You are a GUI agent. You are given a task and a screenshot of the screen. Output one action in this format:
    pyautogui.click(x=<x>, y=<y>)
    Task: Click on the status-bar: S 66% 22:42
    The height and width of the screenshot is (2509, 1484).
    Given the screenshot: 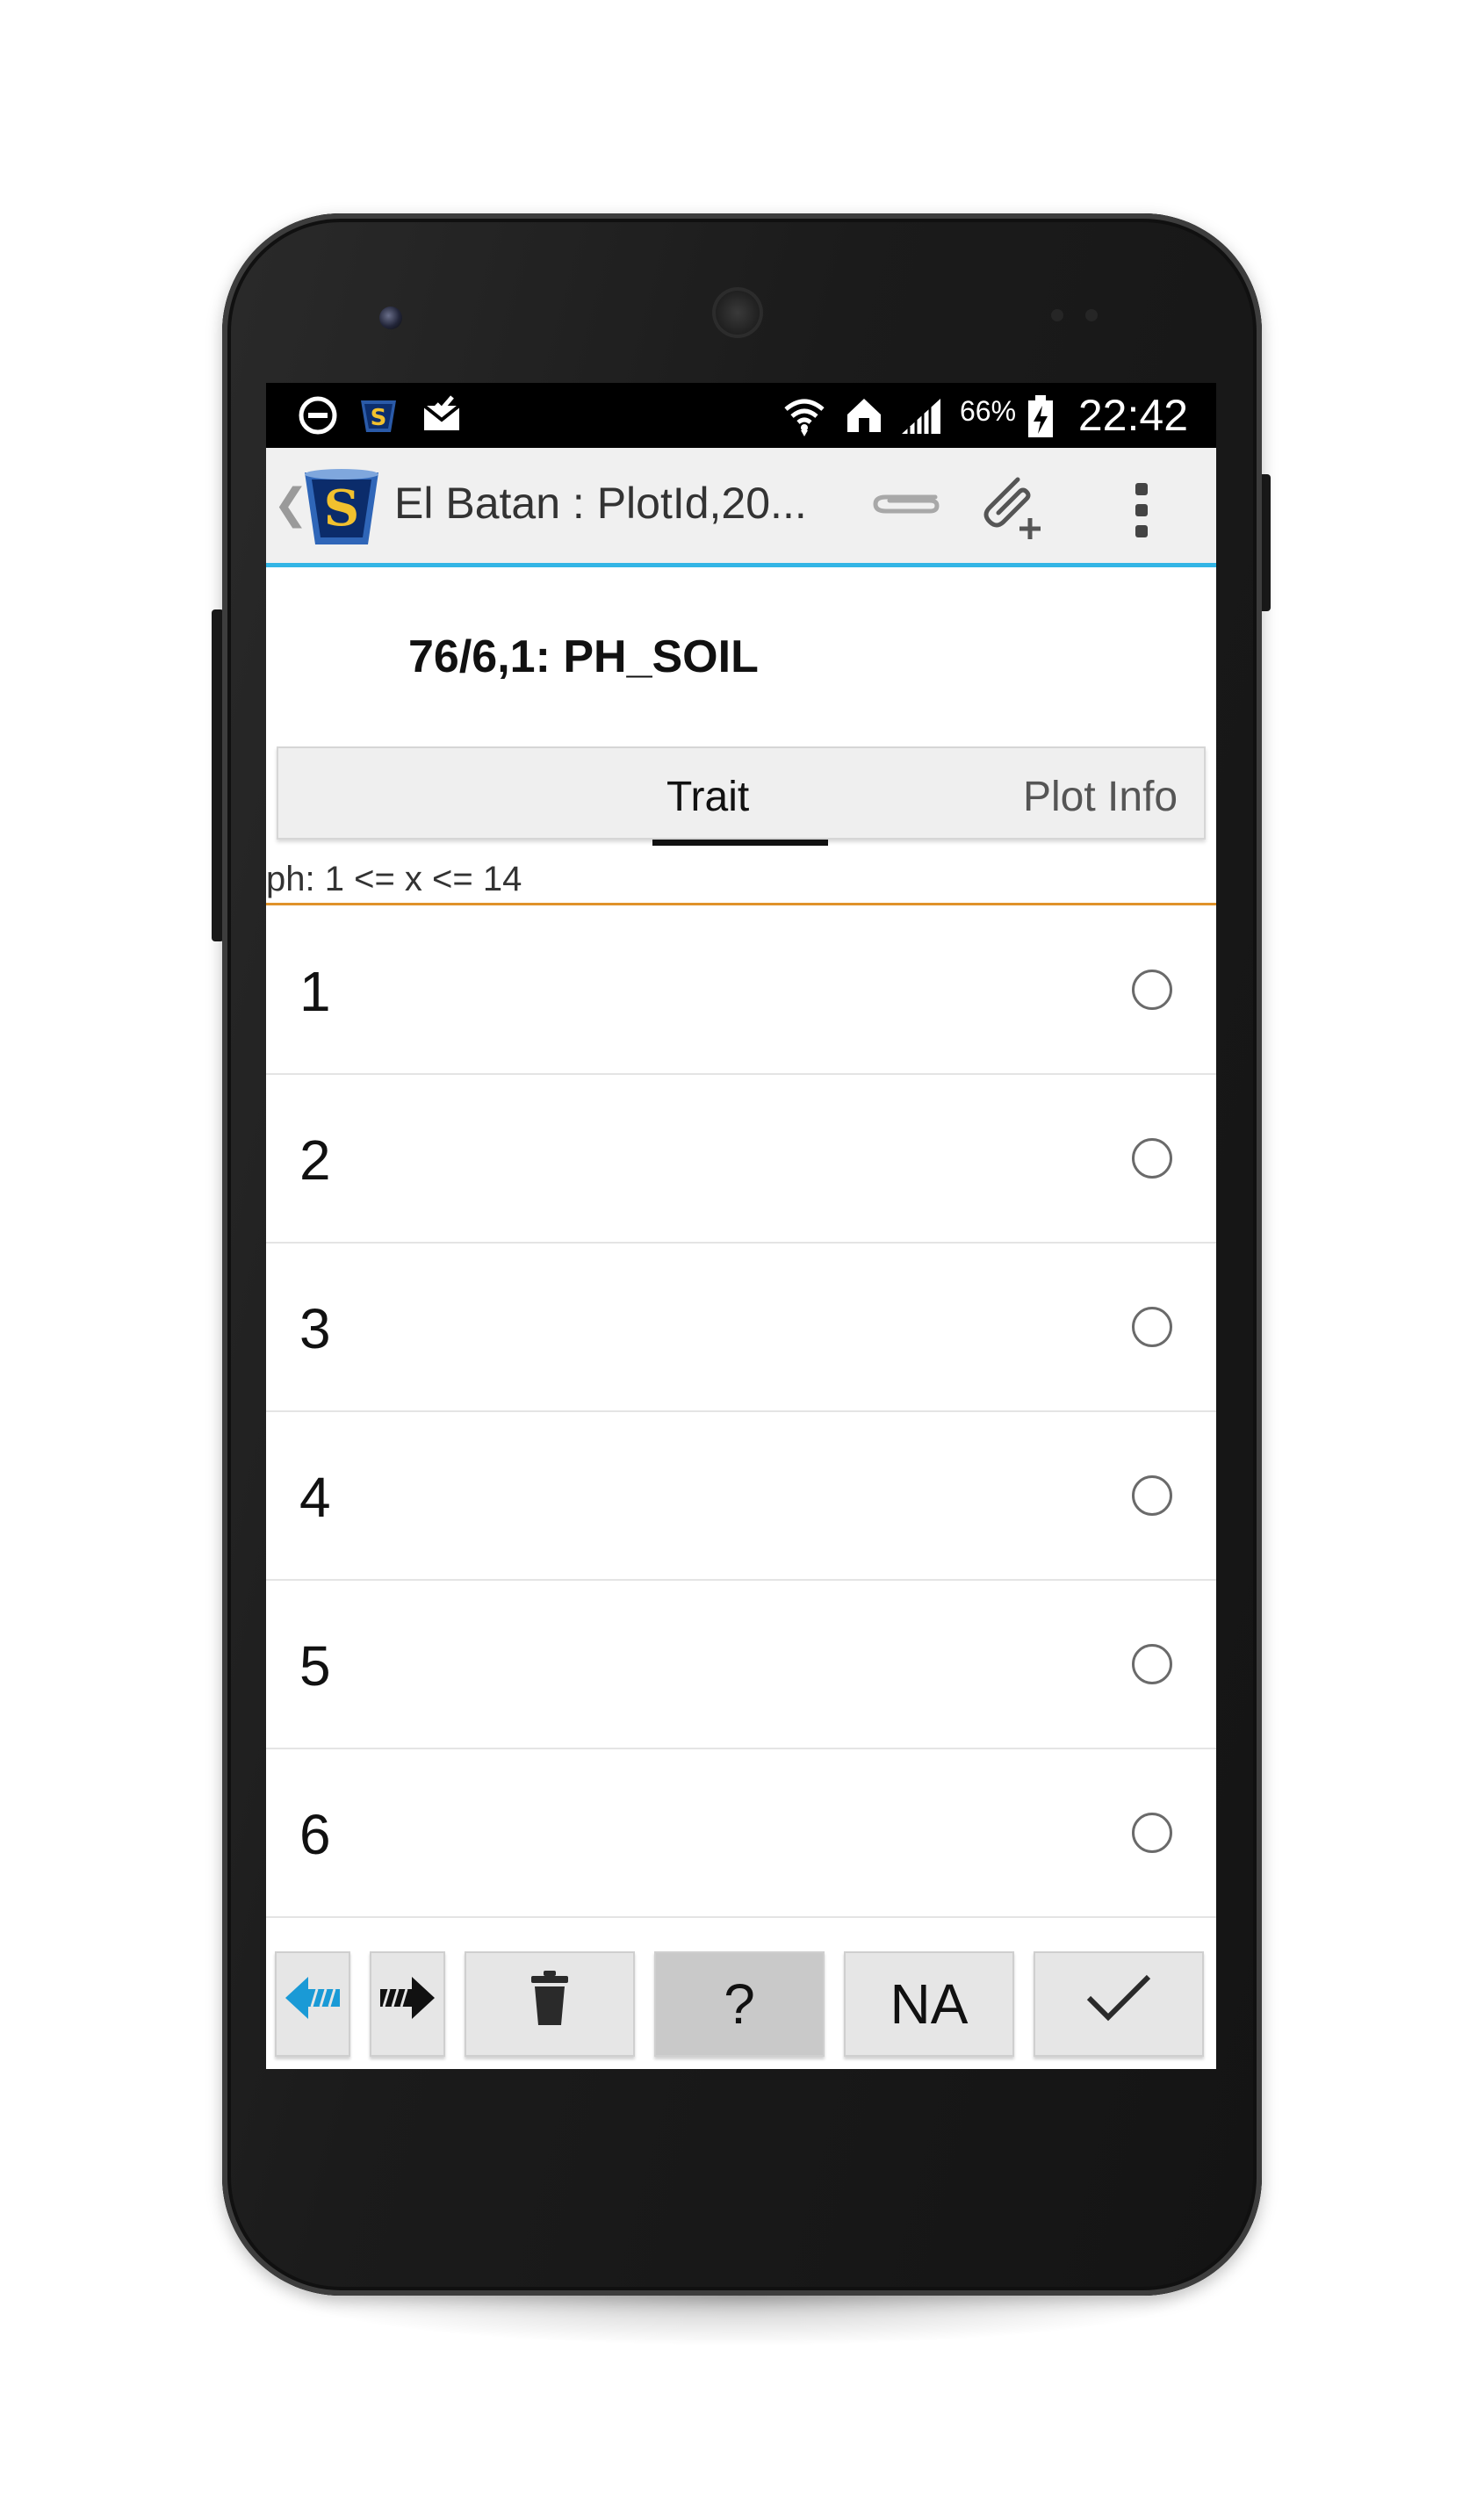 What is the action you would take?
    pyautogui.click(x=741, y=415)
    